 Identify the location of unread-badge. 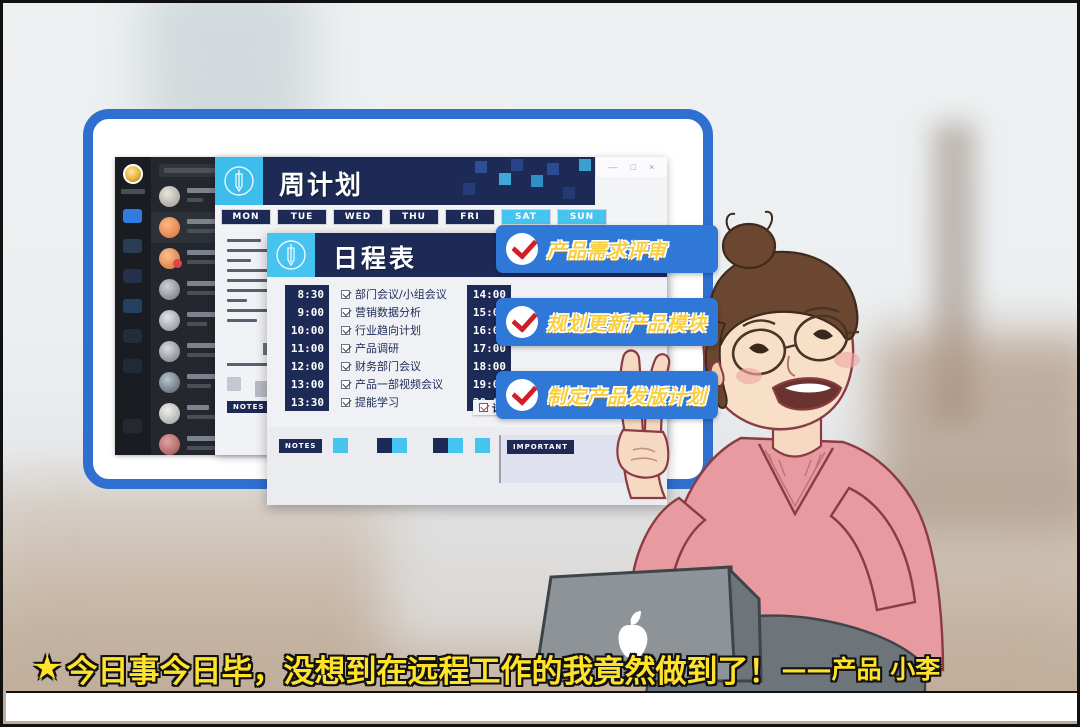
(177, 263).